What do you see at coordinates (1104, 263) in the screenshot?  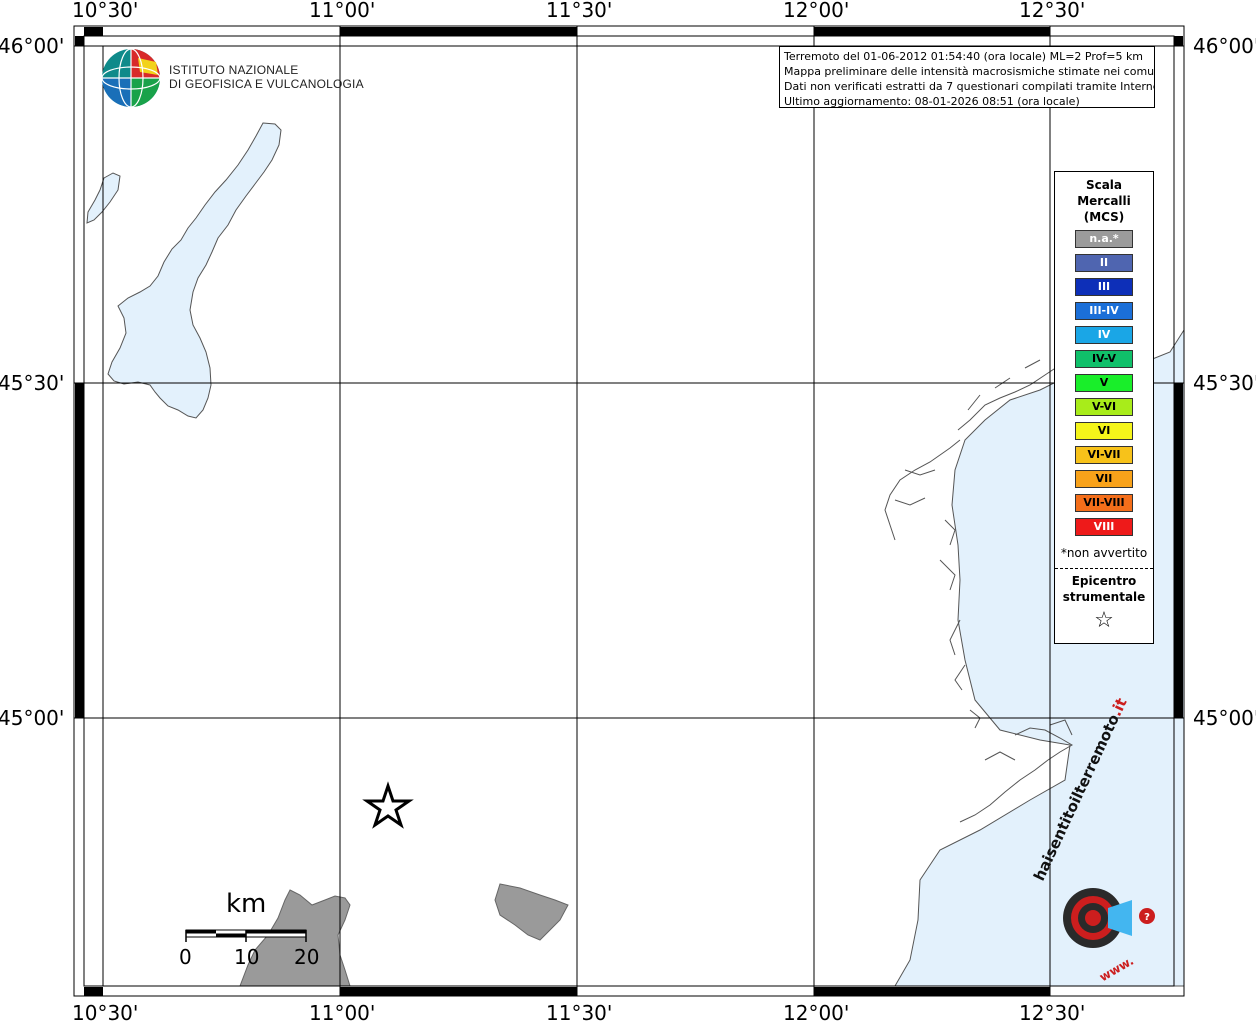 I see `legend-class-2: II` at bounding box center [1104, 263].